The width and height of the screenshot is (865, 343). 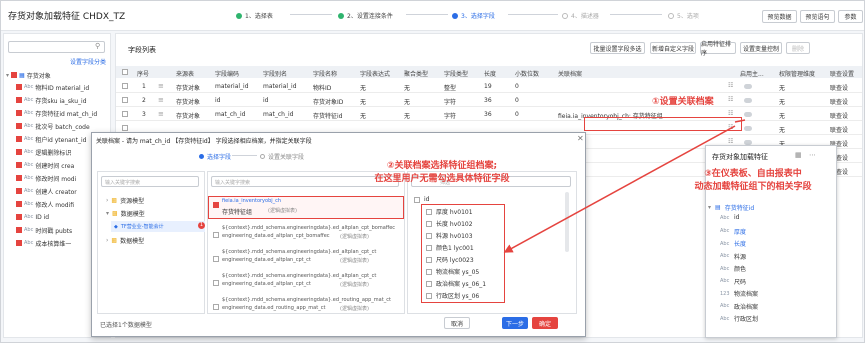 I want to click on arrow-to-fields, so click(x=619, y=189).